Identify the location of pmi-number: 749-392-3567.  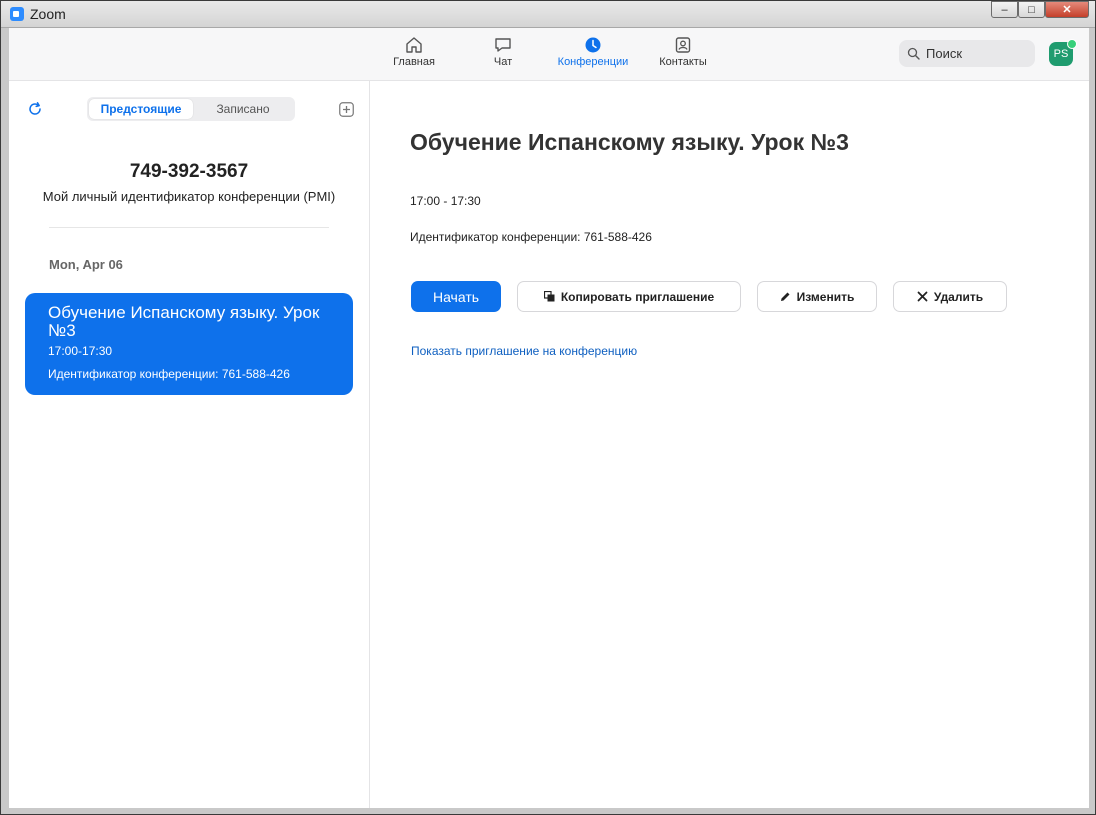
(189, 172).